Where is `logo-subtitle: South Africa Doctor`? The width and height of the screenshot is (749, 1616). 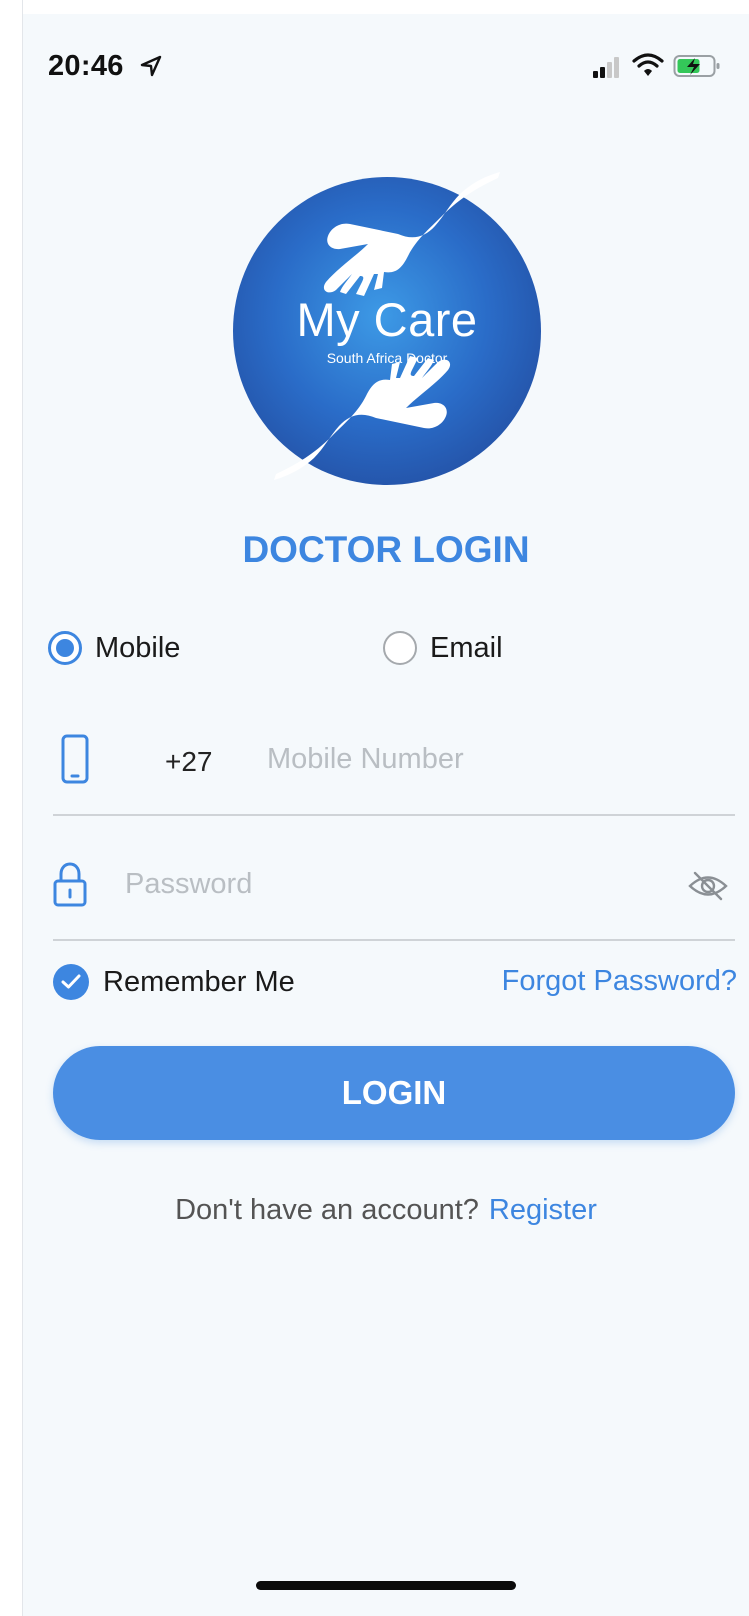 logo-subtitle: South Africa Doctor is located at coordinates (387, 358).